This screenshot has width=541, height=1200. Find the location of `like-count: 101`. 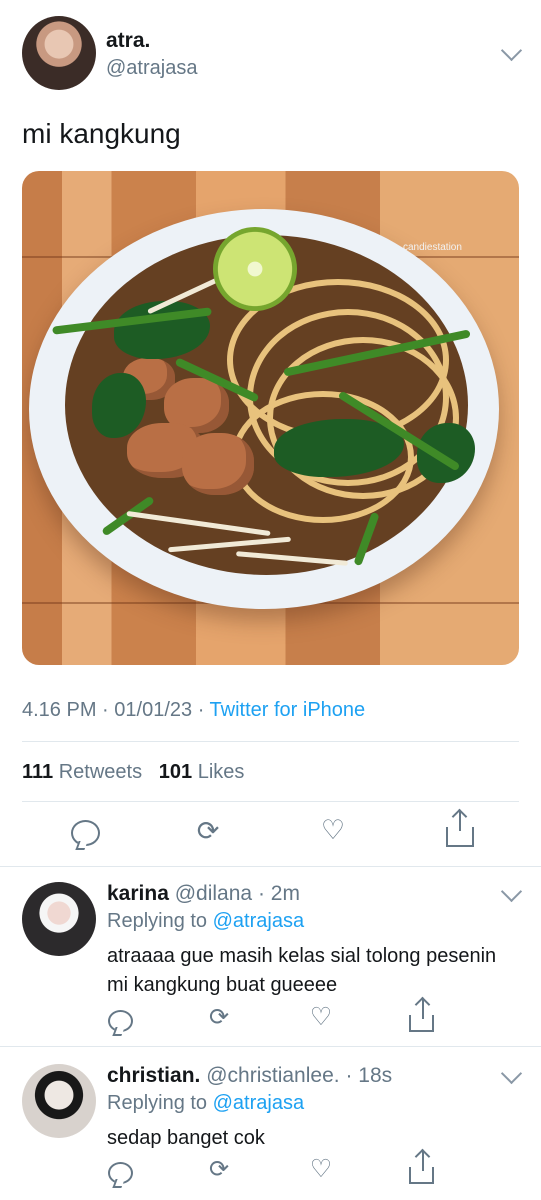

like-count: 101 is located at coordinates (175, 772).